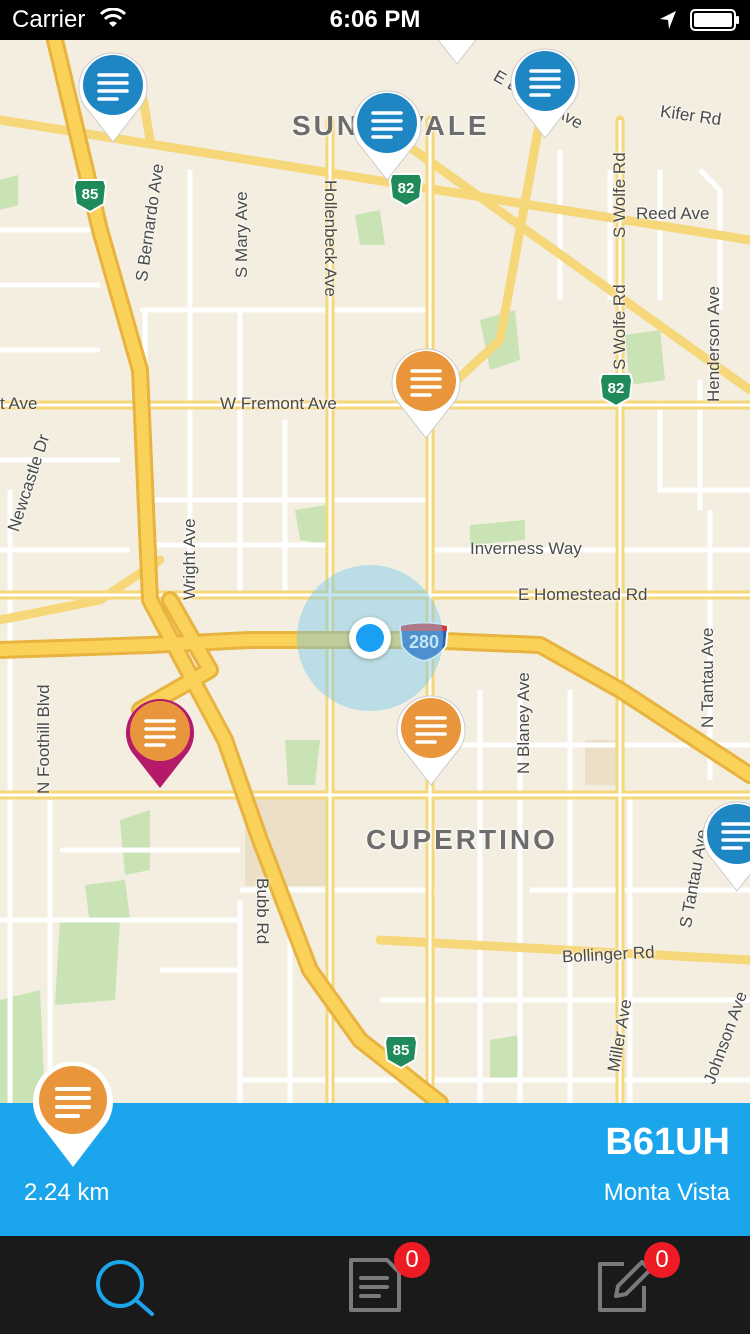 The image size is (750, 1334). I want to click on location-code: B61UH, so click(667, 1142).